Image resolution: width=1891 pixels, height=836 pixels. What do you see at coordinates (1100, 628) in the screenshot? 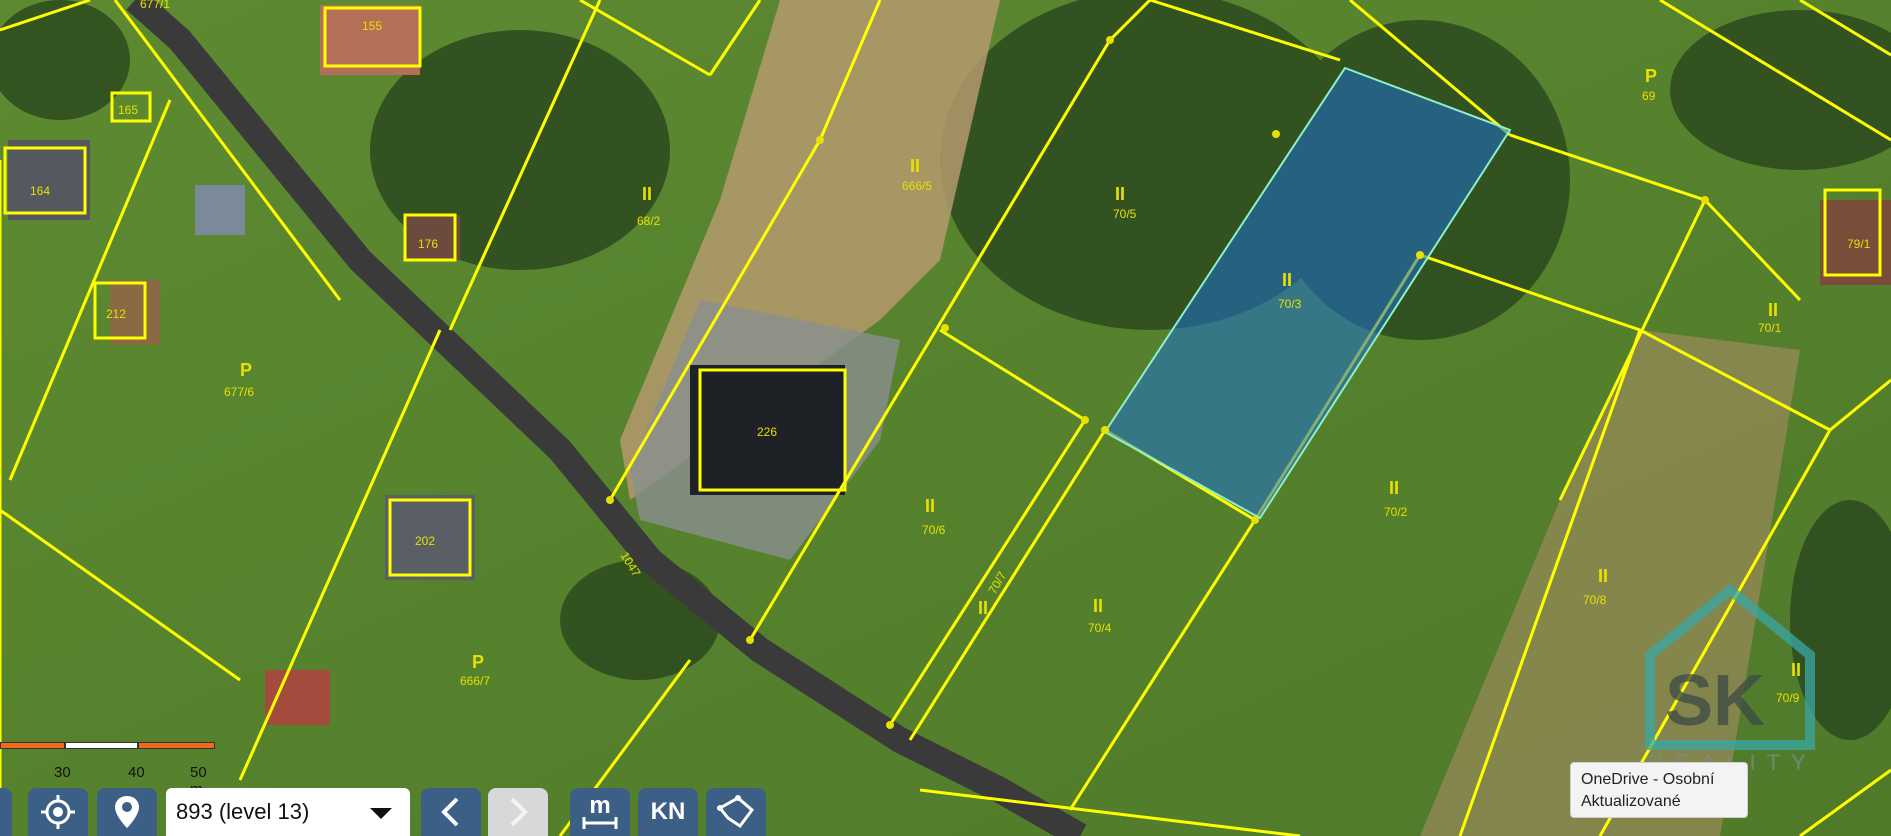
I see `parcel-label: 70/4` at bounding box center [1100, 628].